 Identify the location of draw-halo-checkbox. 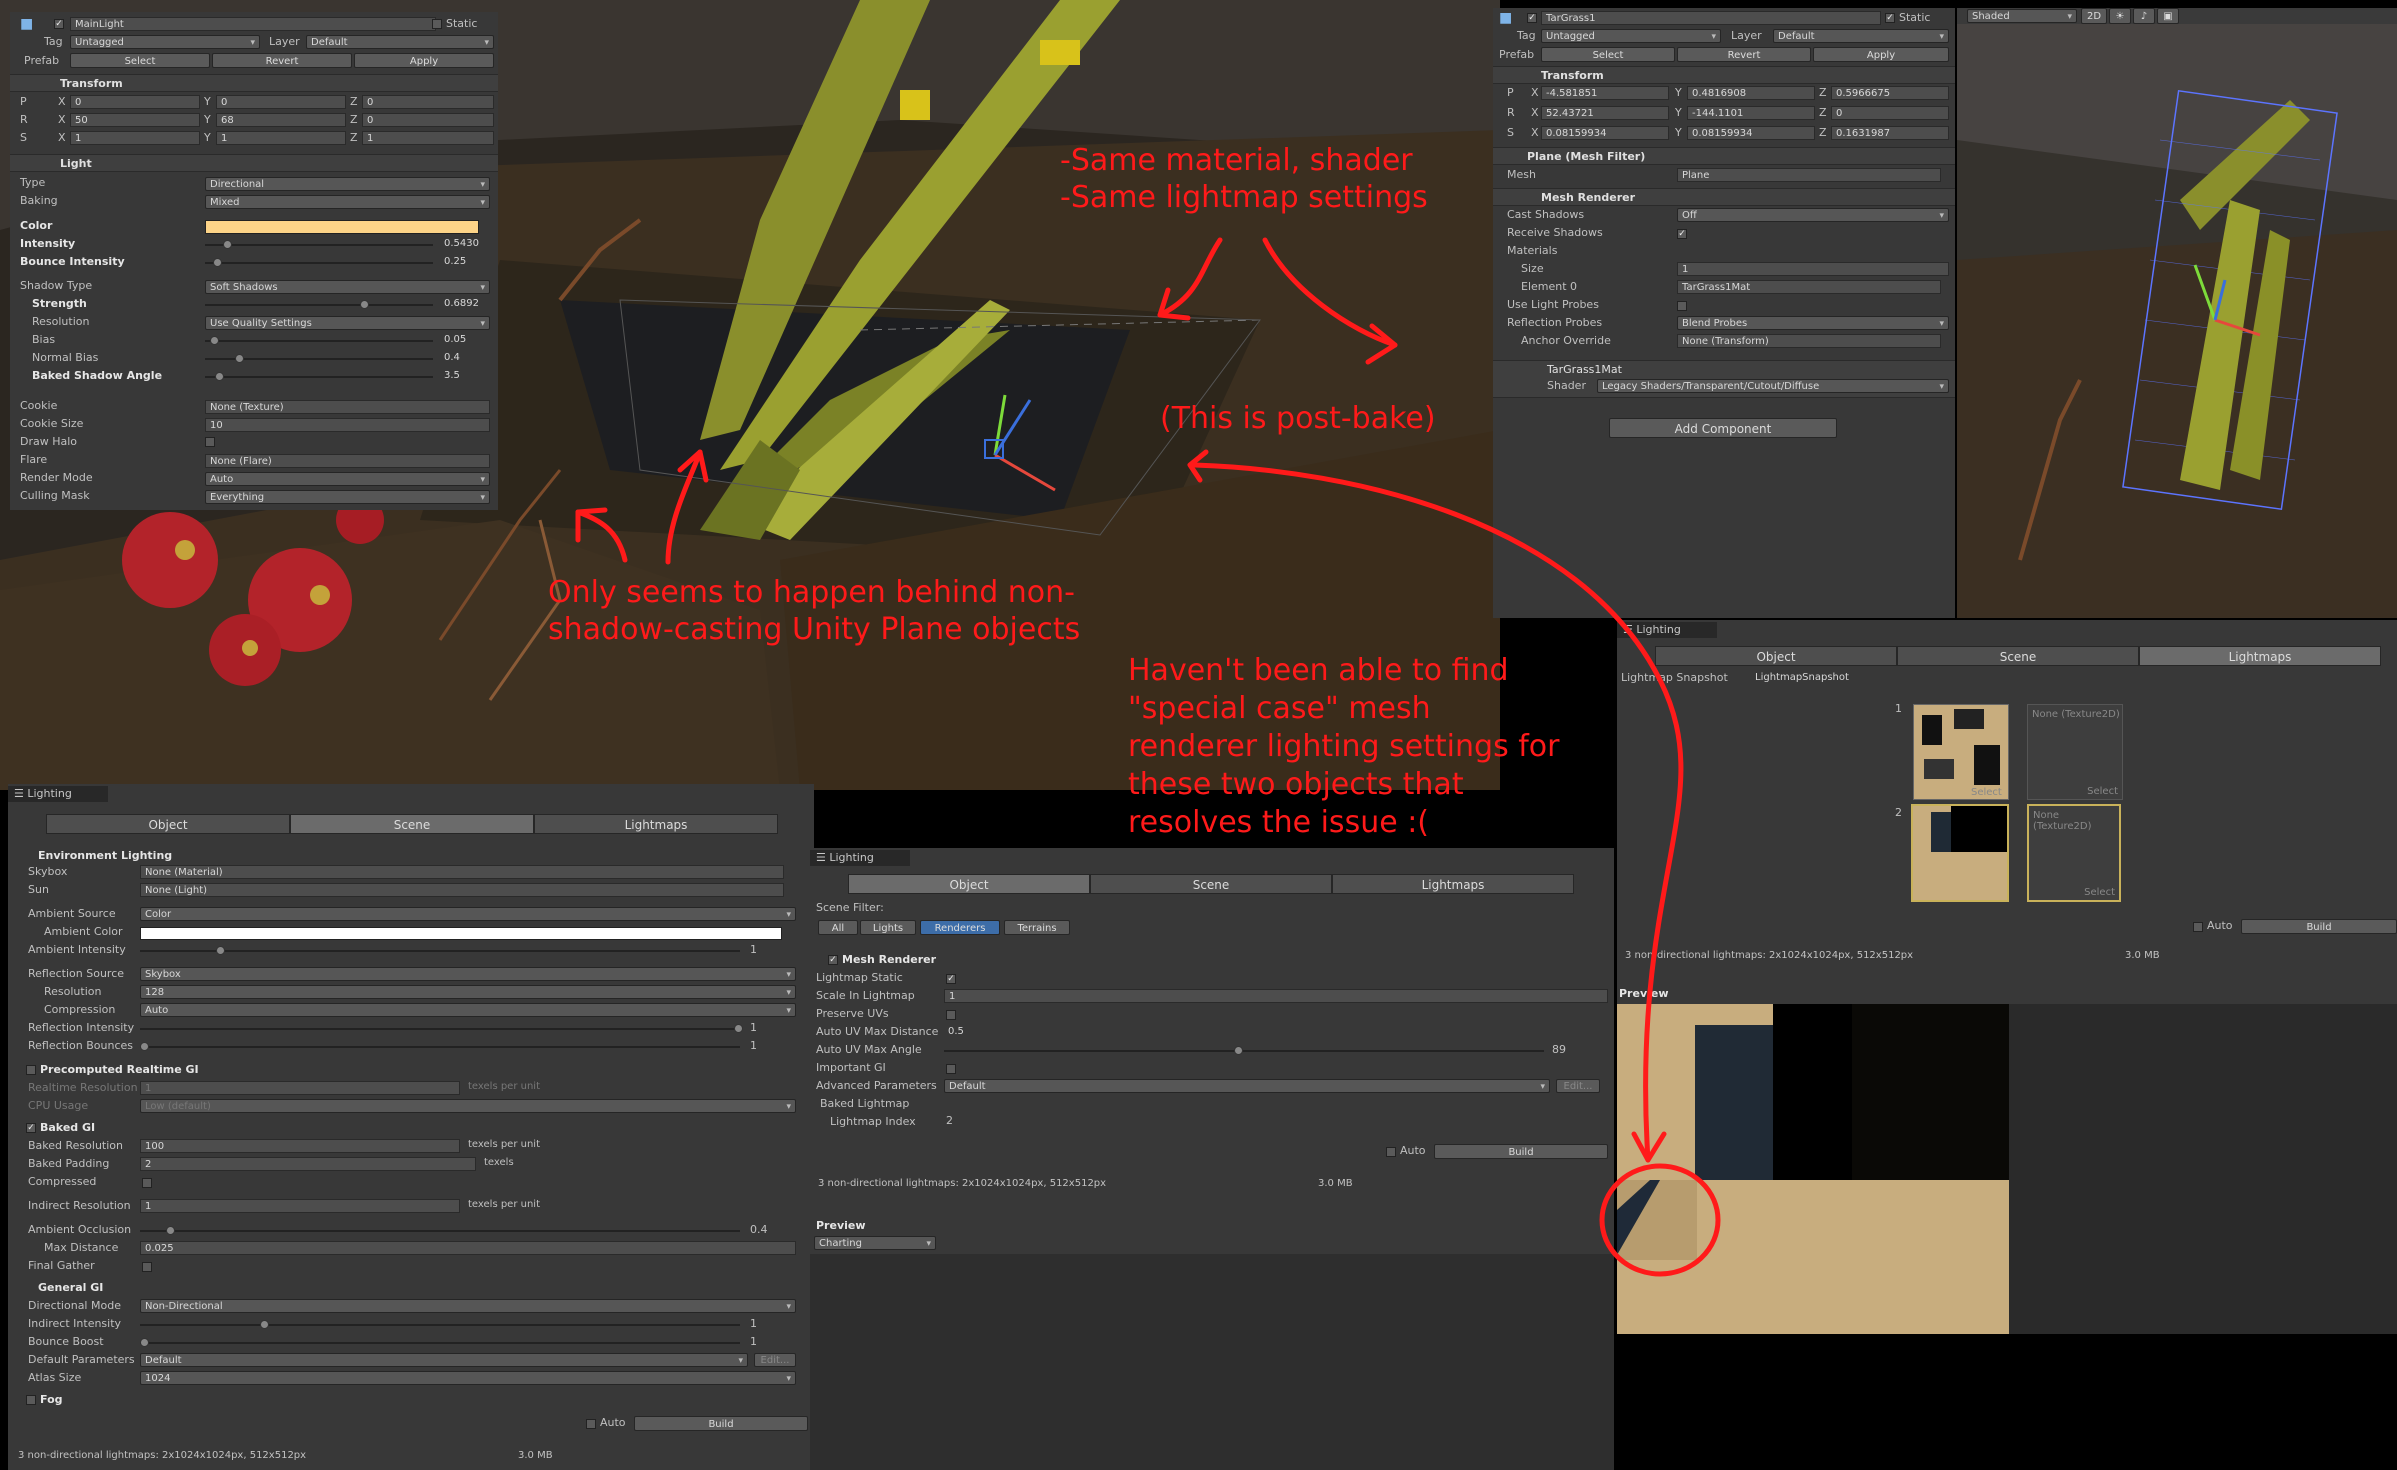
(210, 442).